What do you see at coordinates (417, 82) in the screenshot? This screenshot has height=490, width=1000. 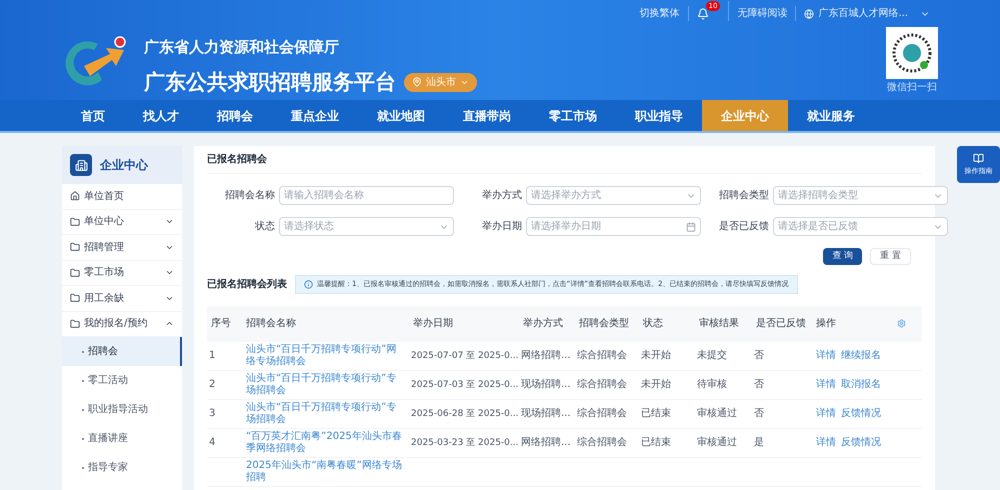 I see `pin-icon` at bounding box center [417, 82].